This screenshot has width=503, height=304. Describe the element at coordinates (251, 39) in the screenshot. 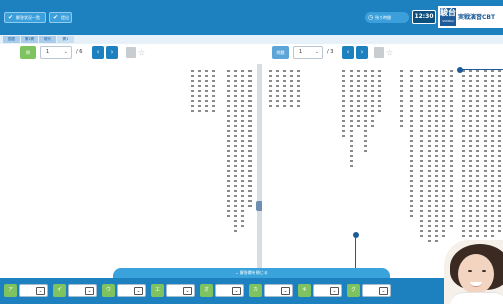

I see `breadcrumb: 国語 第1問 現代 問1` at that location.